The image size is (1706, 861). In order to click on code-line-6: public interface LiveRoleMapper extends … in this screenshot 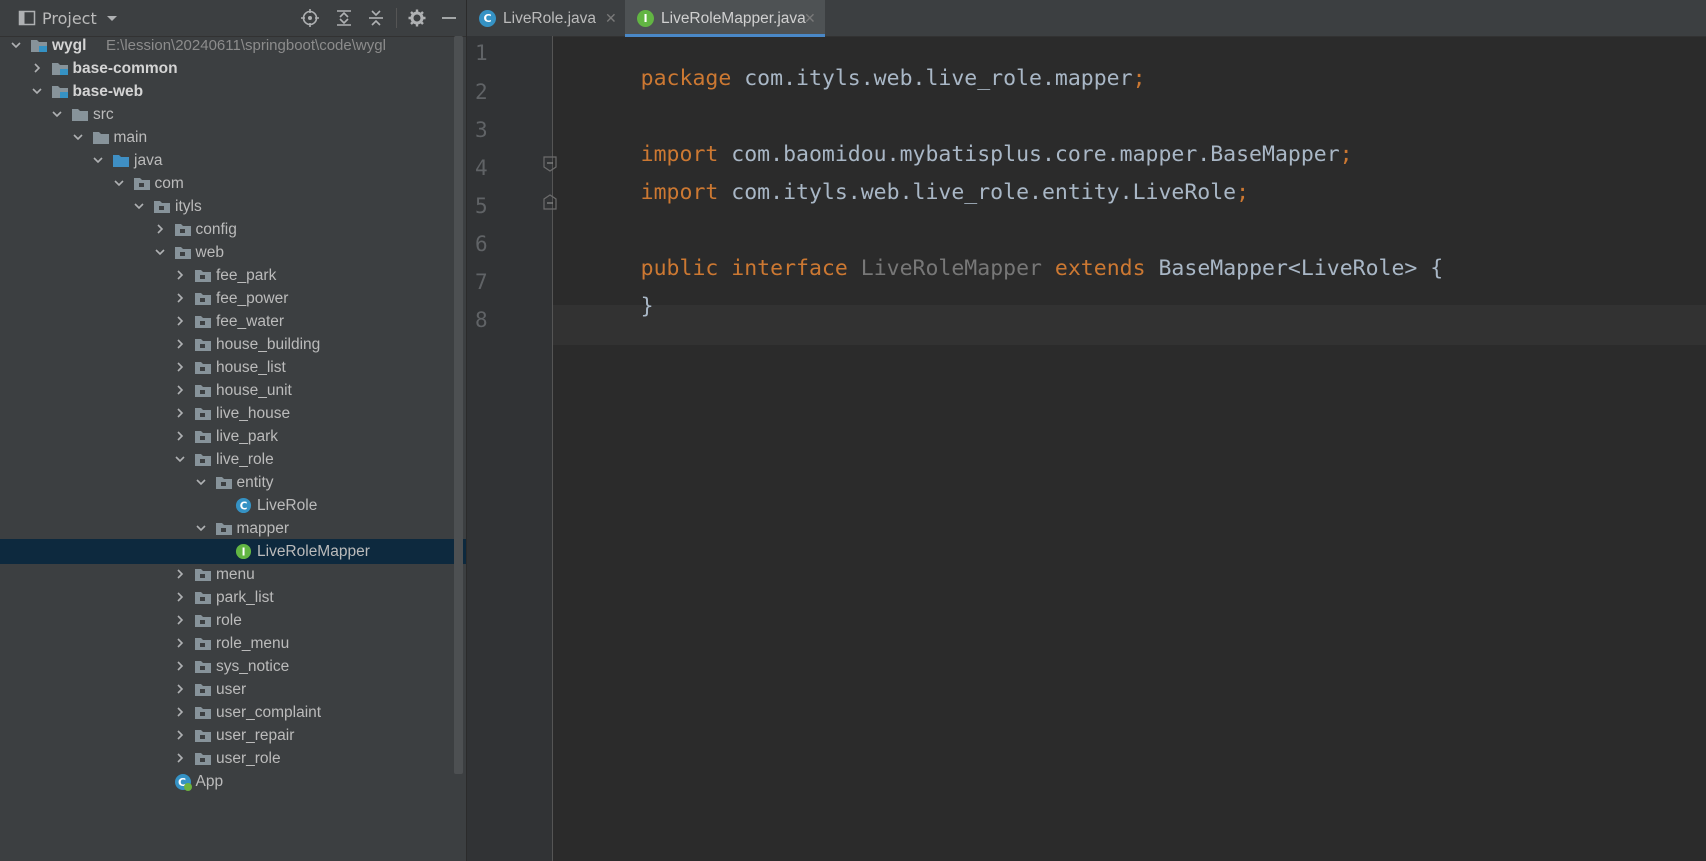, I will do `click(1003, 268)`.